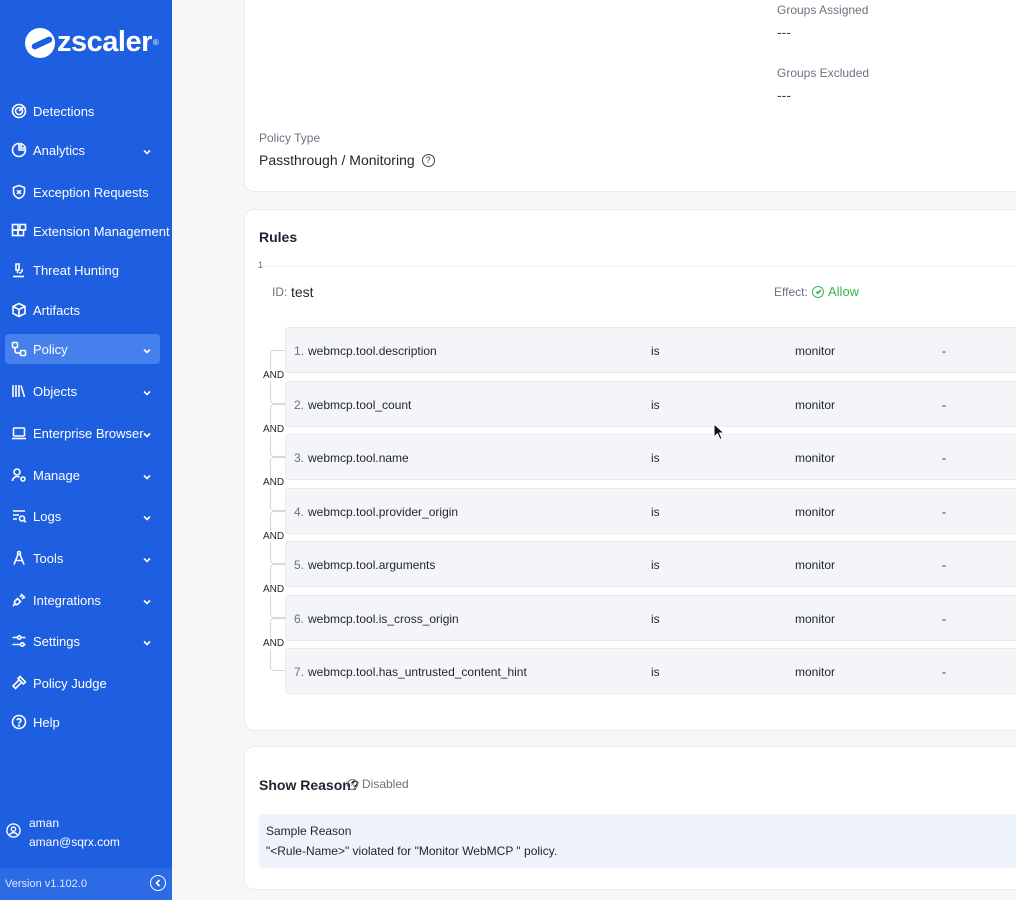  I want to click on sidebar-item-extension-management: Extension Management, so click(87, 231).